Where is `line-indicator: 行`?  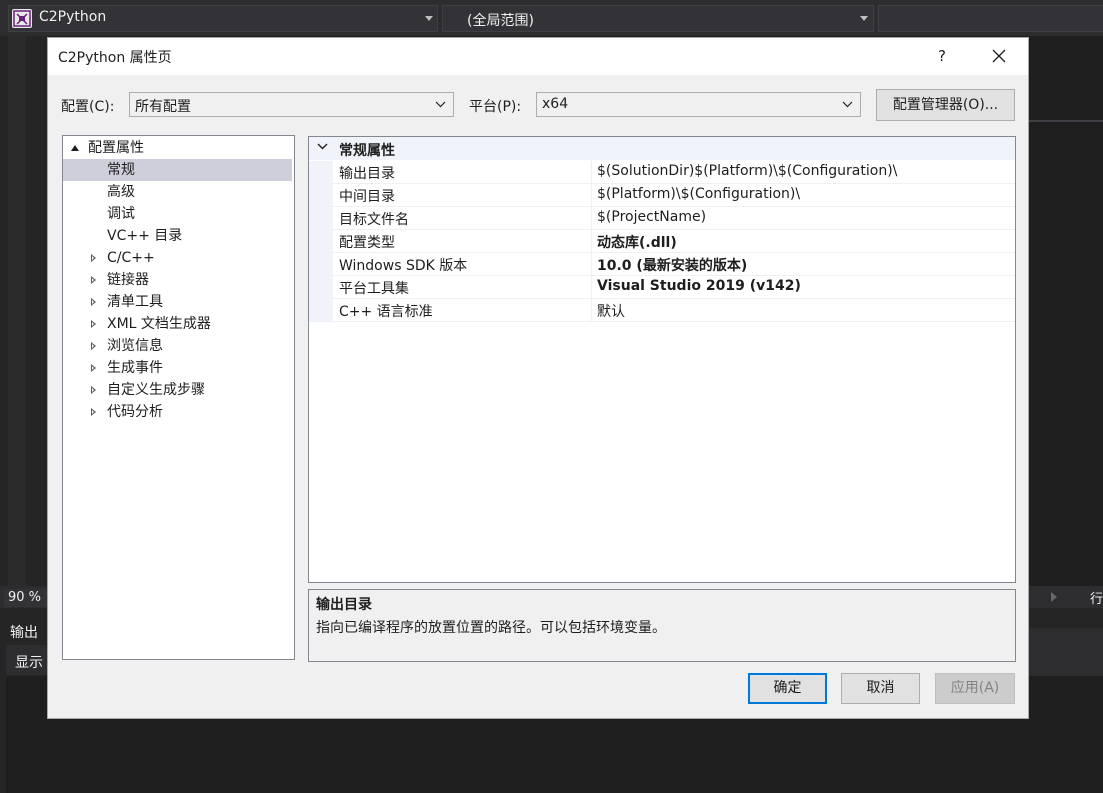 line-indicator: 行 is located at coordinates (1096, 599).